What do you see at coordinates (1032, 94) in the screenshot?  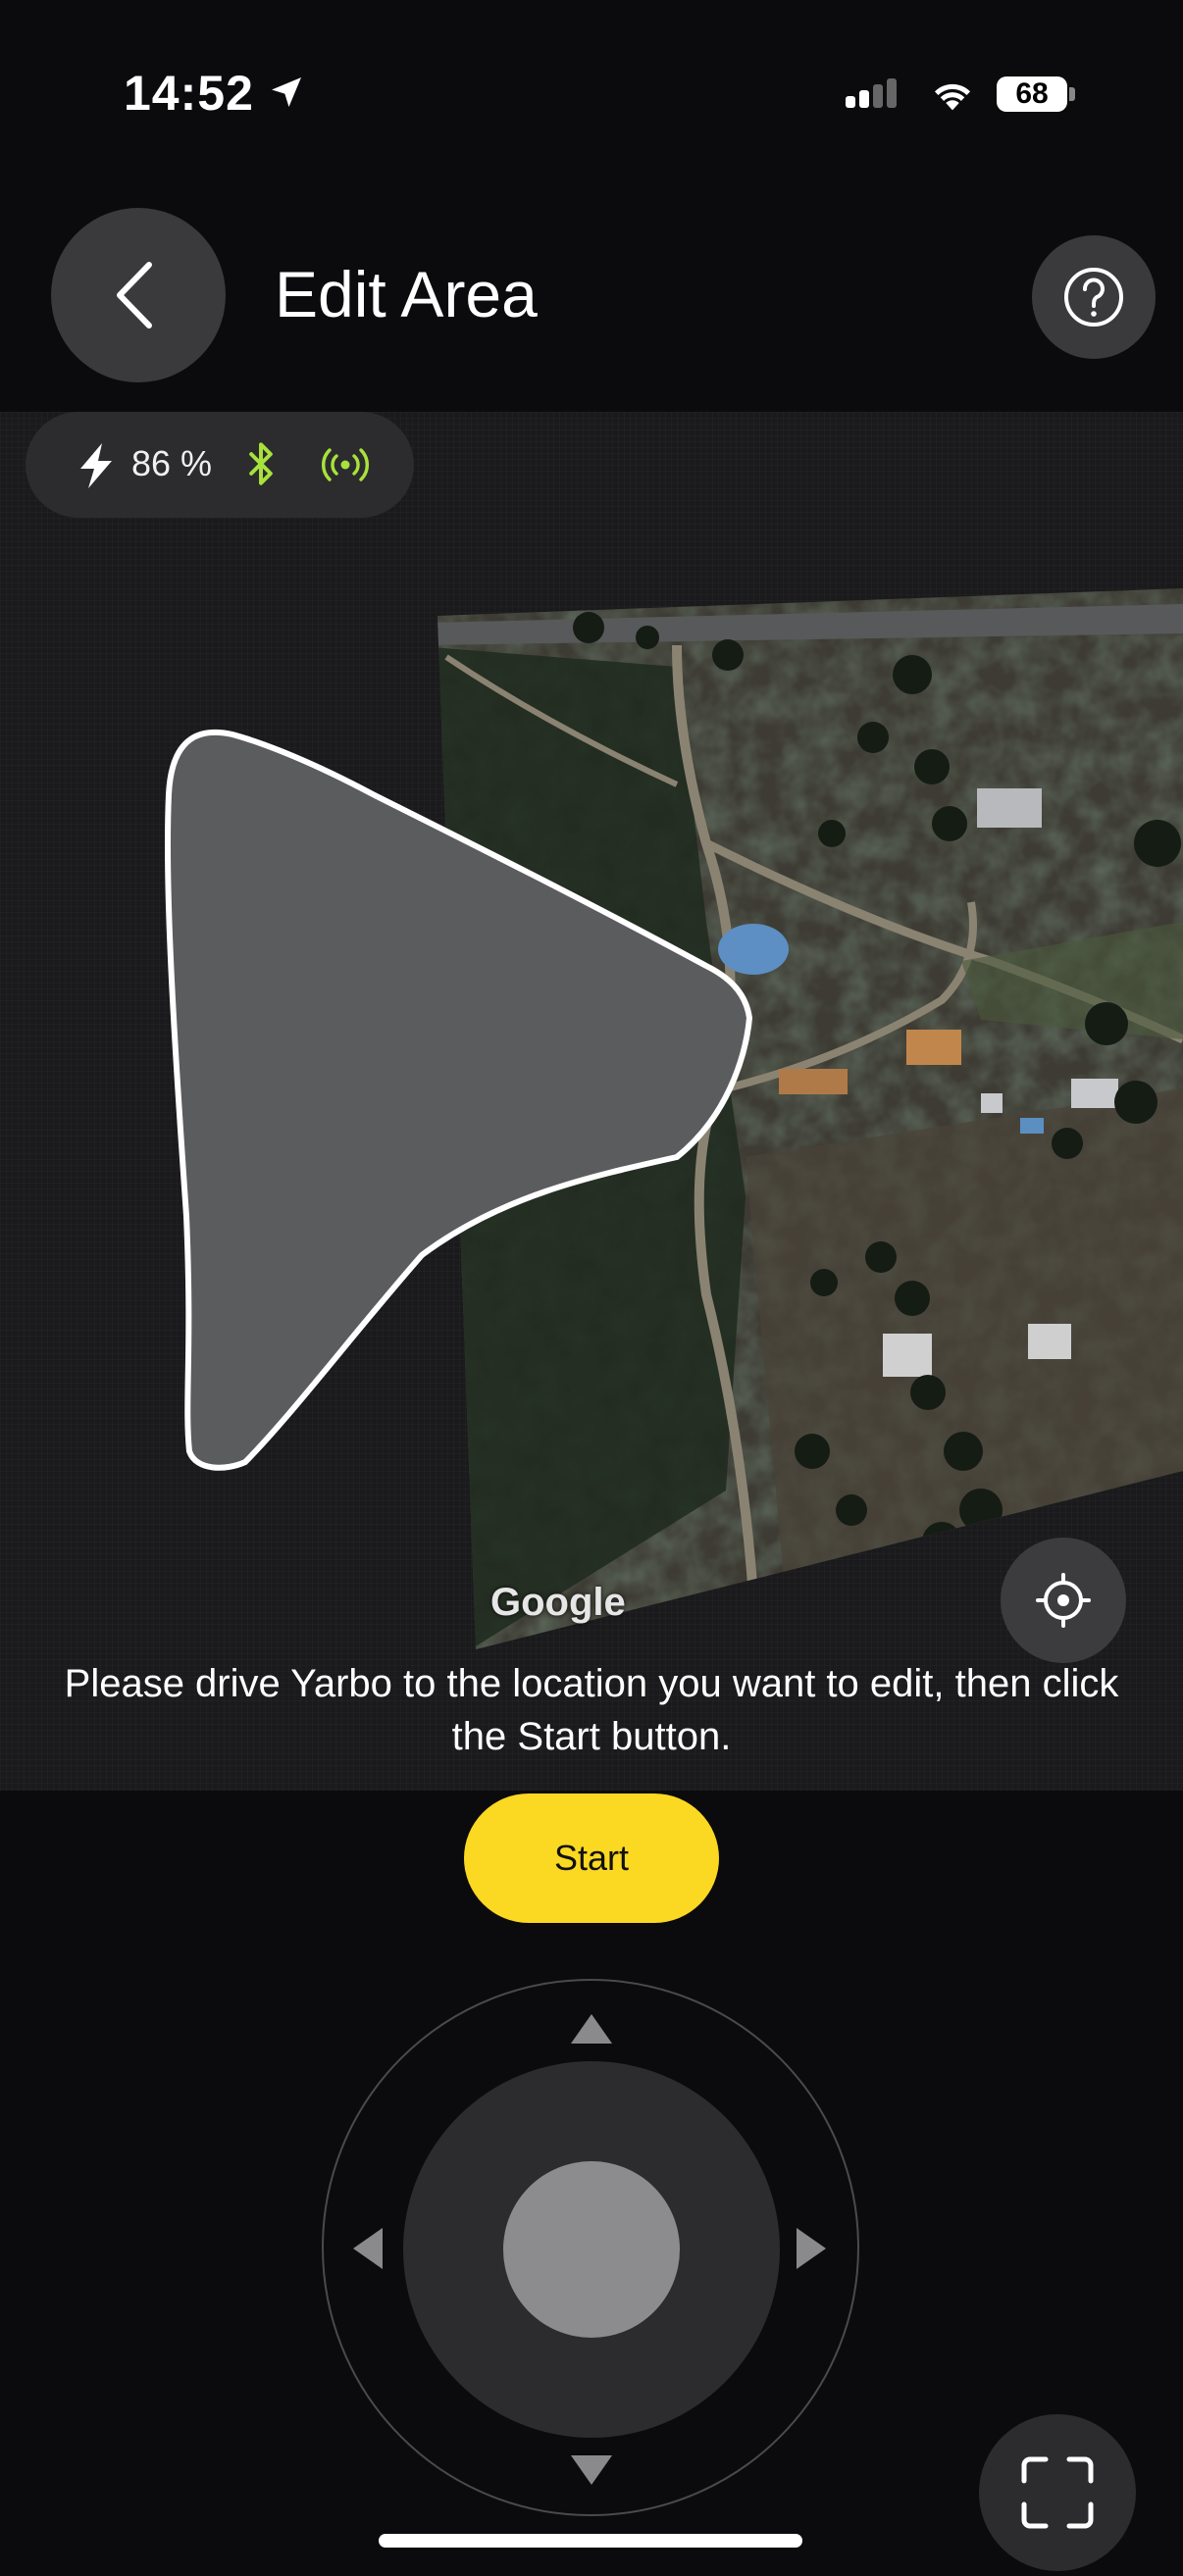 I see `battery-icon: 68` at bounding box center [1032, 94].